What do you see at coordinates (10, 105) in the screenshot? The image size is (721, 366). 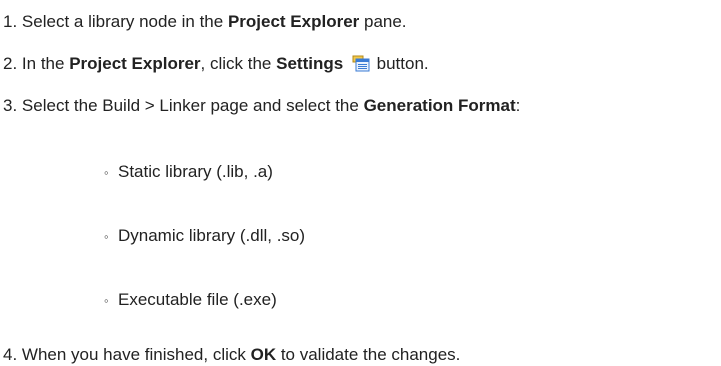 I see `step-3-number: 3.` at bounding box center [10, 105].